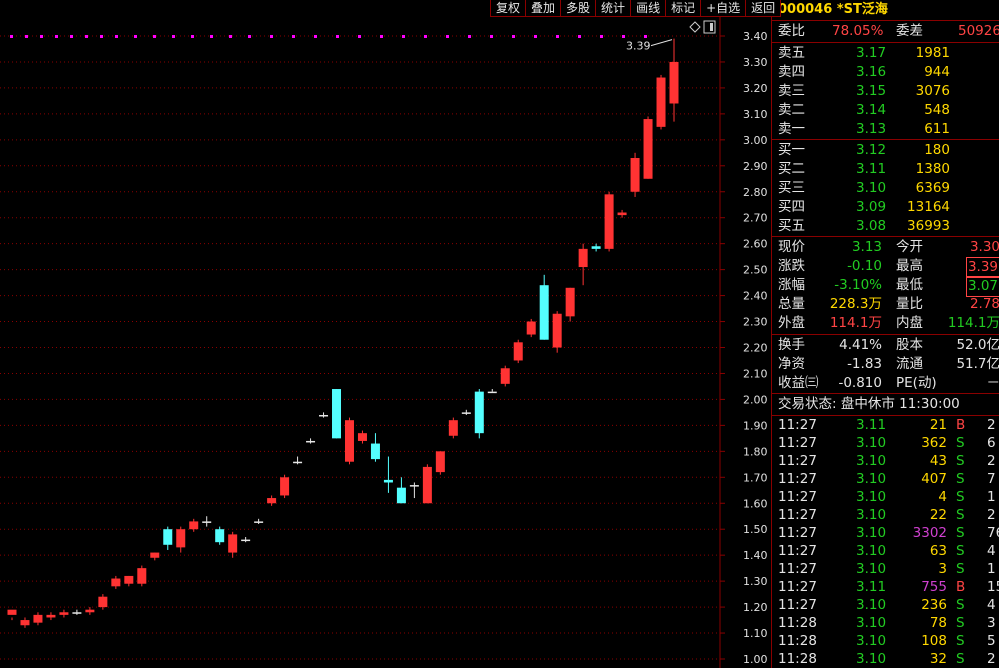 The image size is (999, 668). I want to click on book-row: 卖一 3.13 611, so click(885, 129).